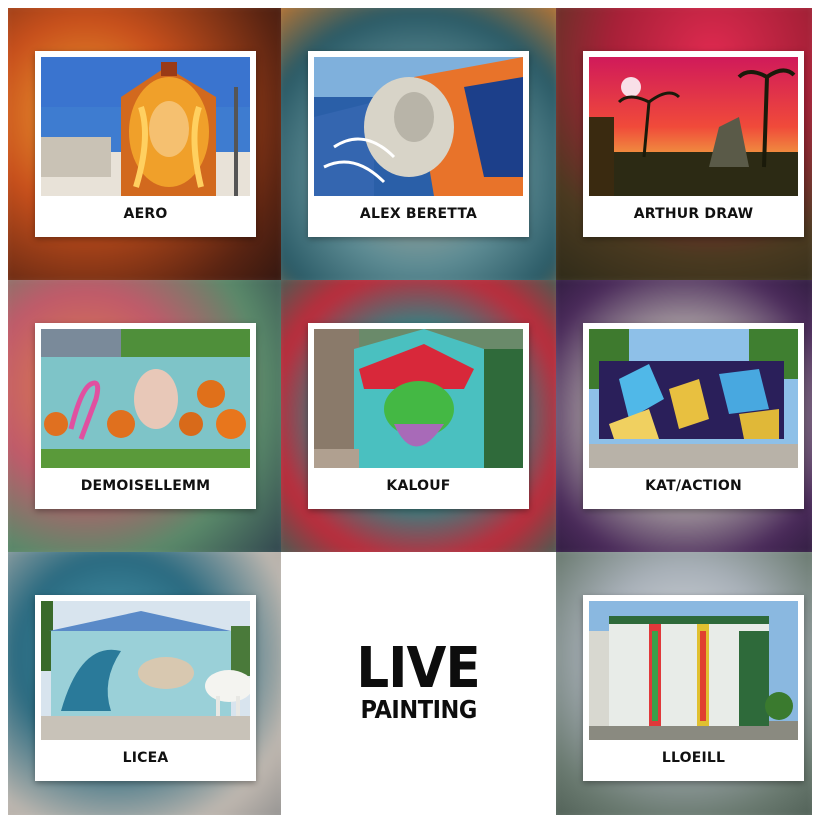  Describe the element at coordinates (145, 758) in the screenshot. I see `artist-name: LICEA` at that location.